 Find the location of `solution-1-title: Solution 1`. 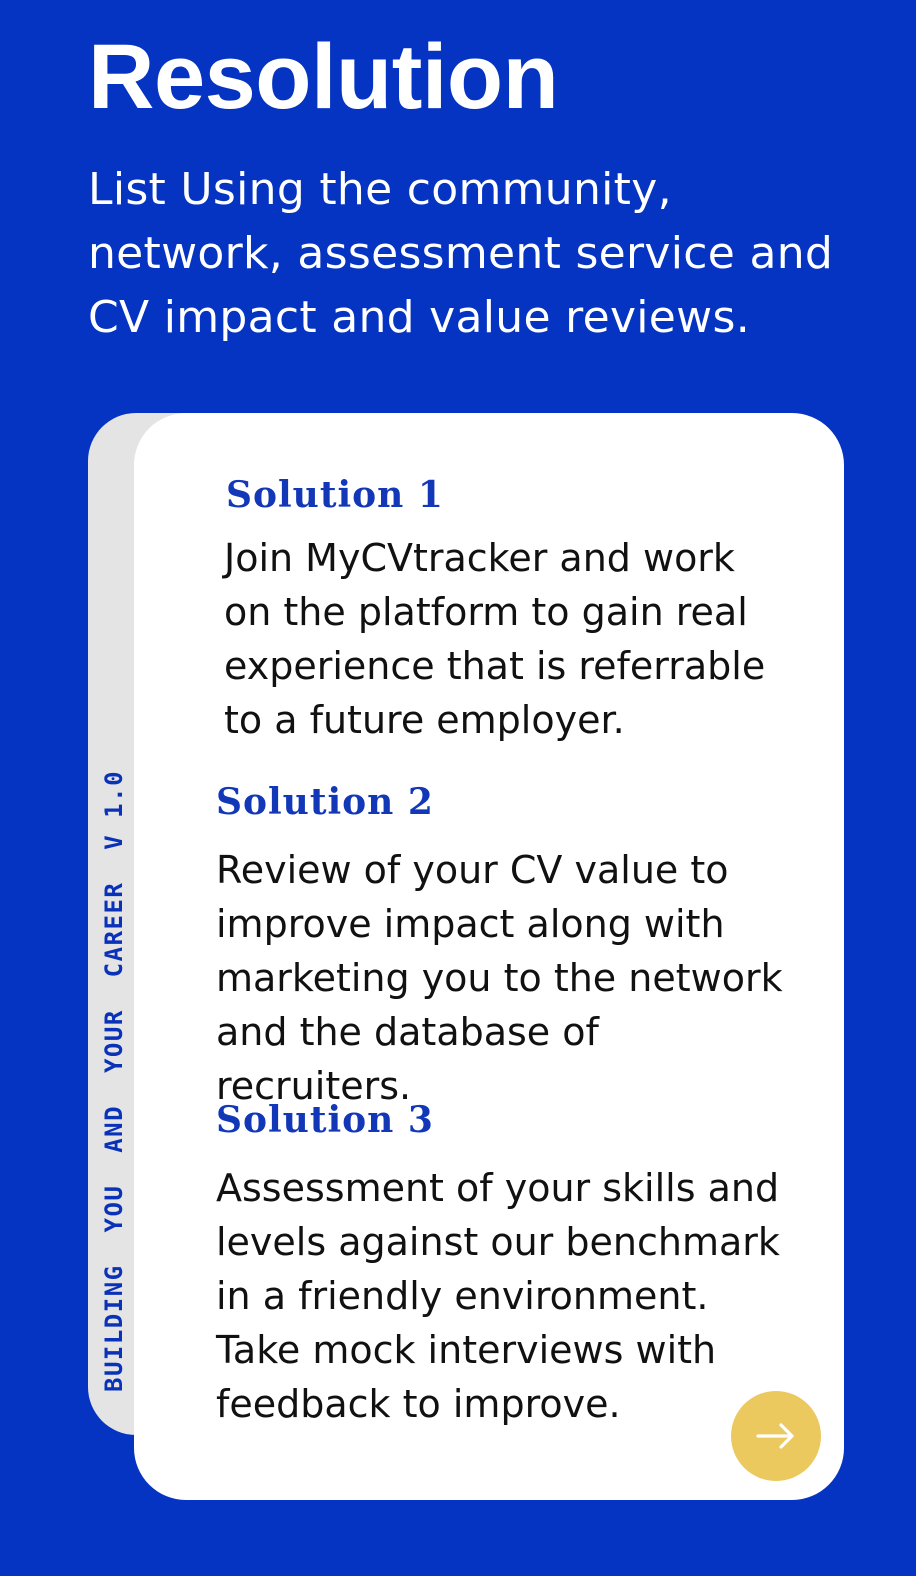

solution-1-title: Solution 1 is located at coordinates (335, 495).